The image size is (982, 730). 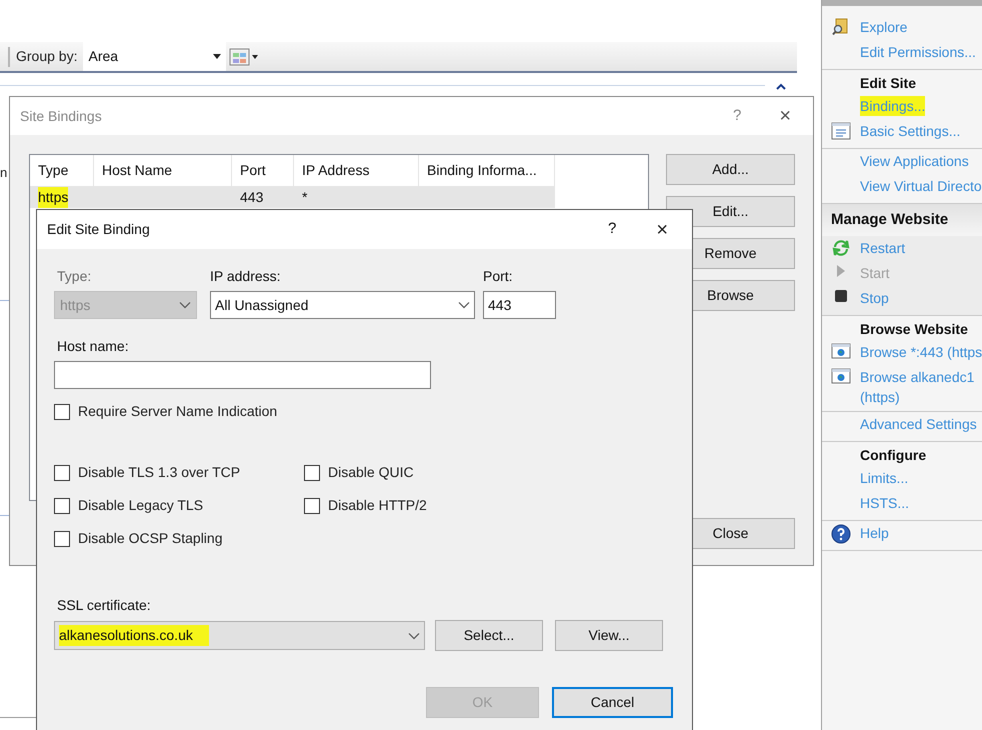 What do you see at coordinates (93, 346) in the screenshot?
I see `field-label: Host name:` at bounding box center [93, 346].